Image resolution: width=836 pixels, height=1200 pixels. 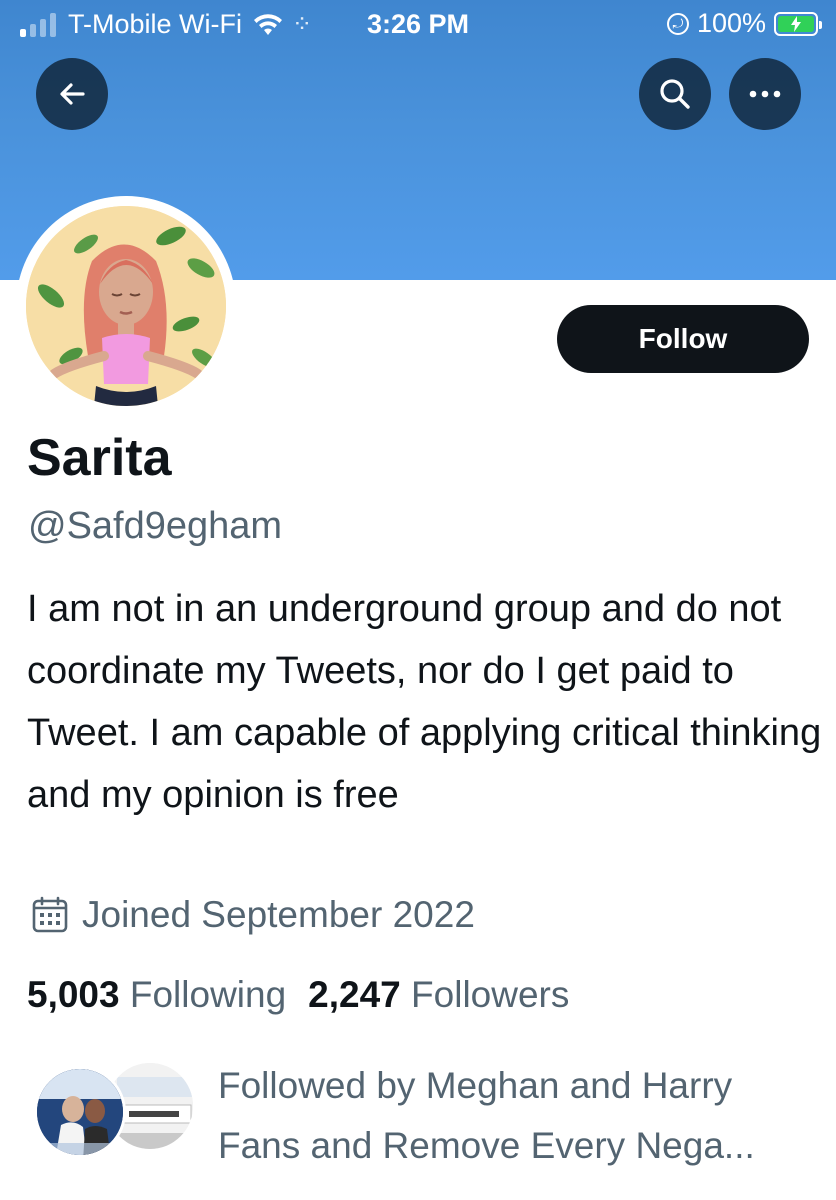 What do you see at coordinates (731, 23) in the screenshot?
I see `battery-percent: 100%` at bounding box center [731, 23].